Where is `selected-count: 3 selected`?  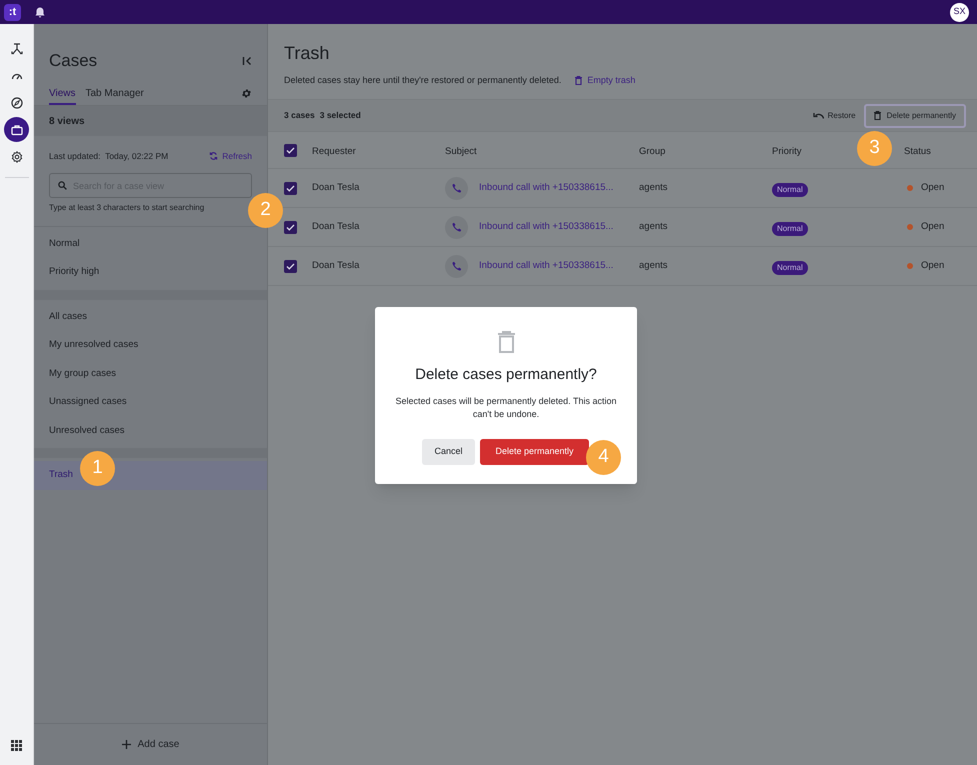 selected-count: 3 selected is located at coordinates (340, 115).